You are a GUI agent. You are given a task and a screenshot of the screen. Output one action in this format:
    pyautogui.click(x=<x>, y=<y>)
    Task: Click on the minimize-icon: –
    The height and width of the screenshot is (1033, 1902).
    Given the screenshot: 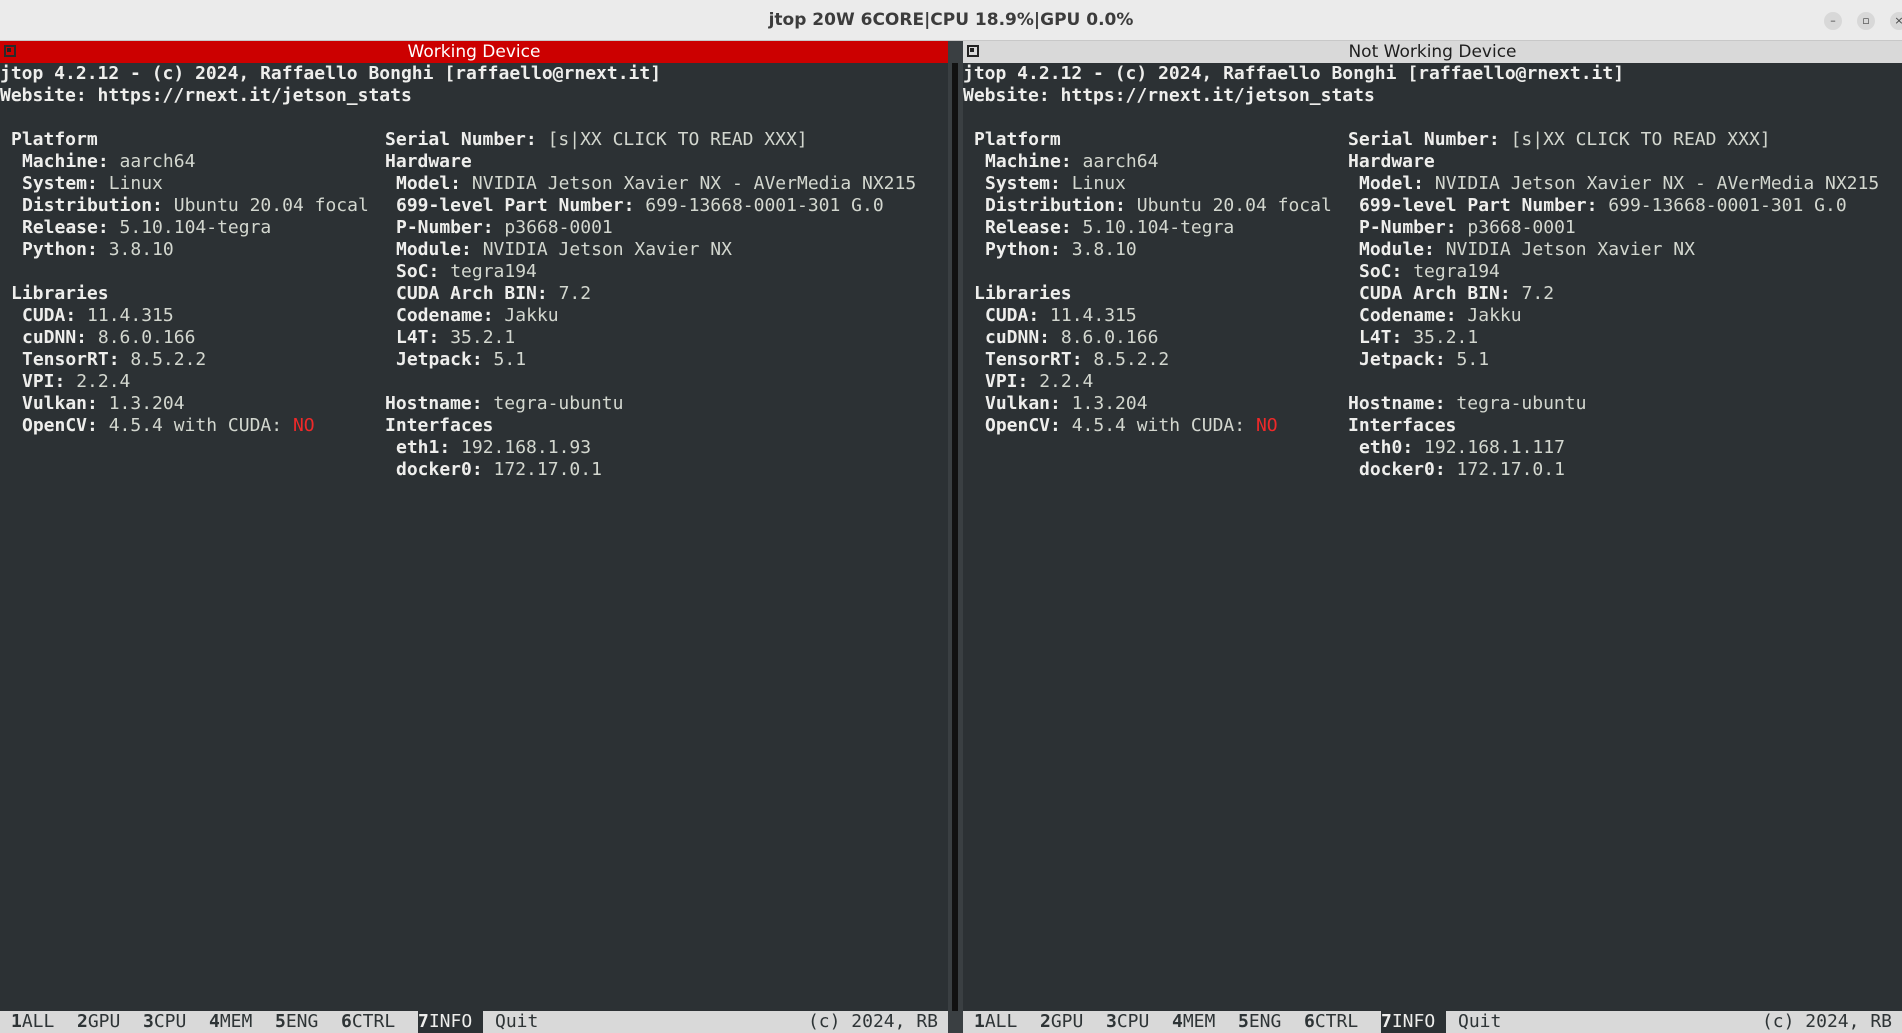 What is the action you would take?
    pyautogui.click(x=1833, y=21)
    